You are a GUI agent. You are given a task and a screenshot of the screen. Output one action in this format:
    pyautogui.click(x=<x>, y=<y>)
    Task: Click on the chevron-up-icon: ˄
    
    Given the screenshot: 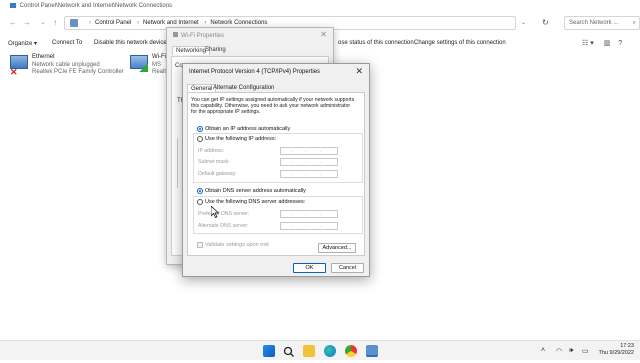 What is the action you would take?
    pyautogui.click(x=543, y=350)
    